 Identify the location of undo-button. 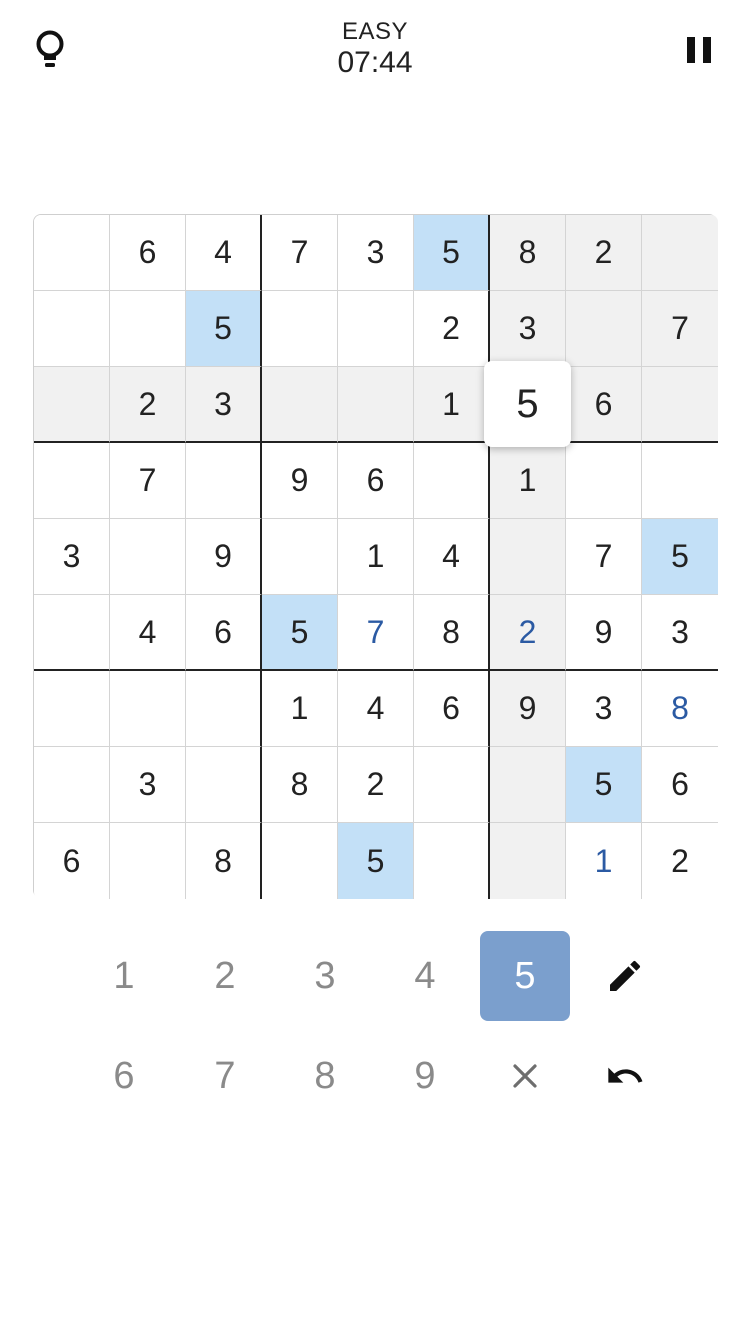
(625, 1076).